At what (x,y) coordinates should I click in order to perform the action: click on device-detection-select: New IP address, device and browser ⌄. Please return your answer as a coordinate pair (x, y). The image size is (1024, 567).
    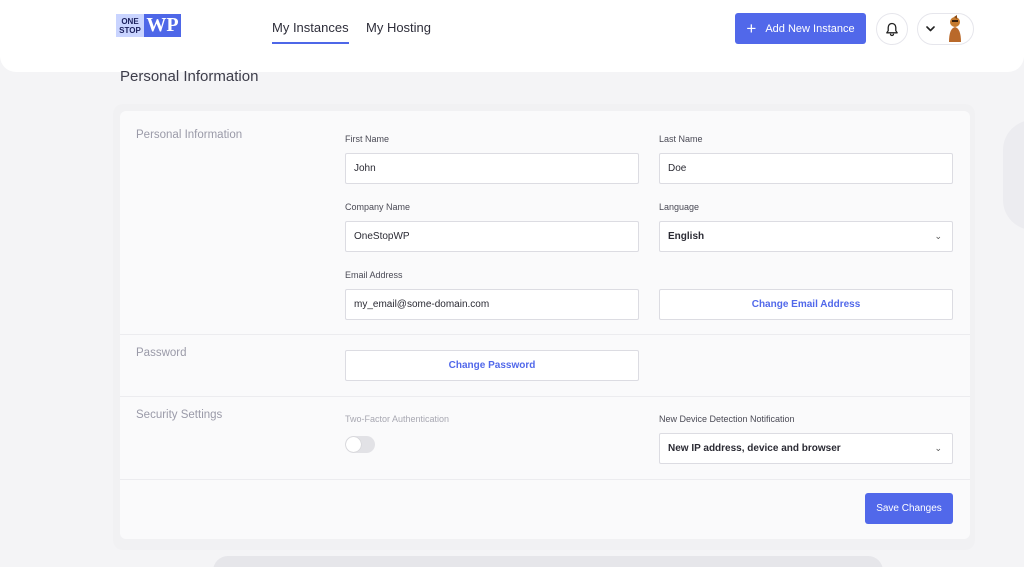
    Looking at the image, I should click on (806, 448).